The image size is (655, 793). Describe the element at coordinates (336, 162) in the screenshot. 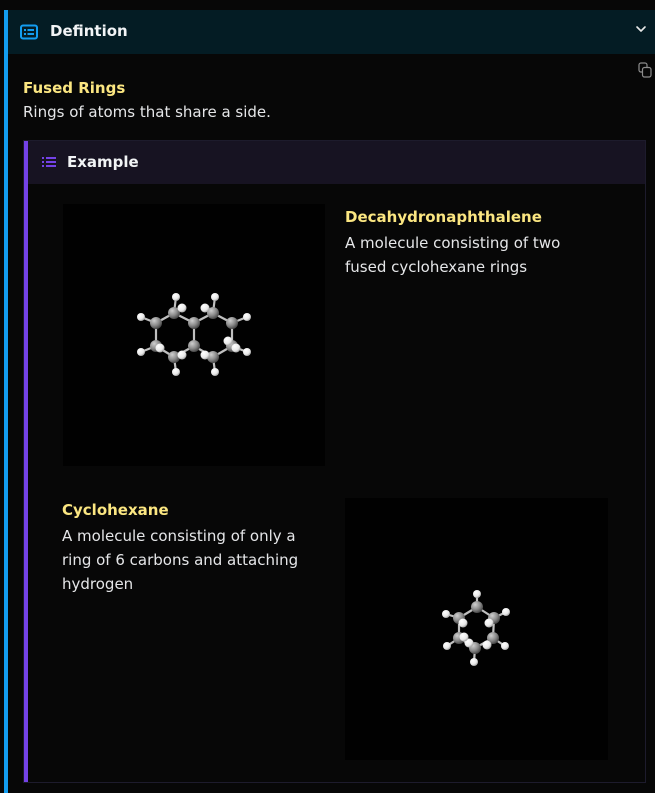

I see `example-header: Example` at that location.